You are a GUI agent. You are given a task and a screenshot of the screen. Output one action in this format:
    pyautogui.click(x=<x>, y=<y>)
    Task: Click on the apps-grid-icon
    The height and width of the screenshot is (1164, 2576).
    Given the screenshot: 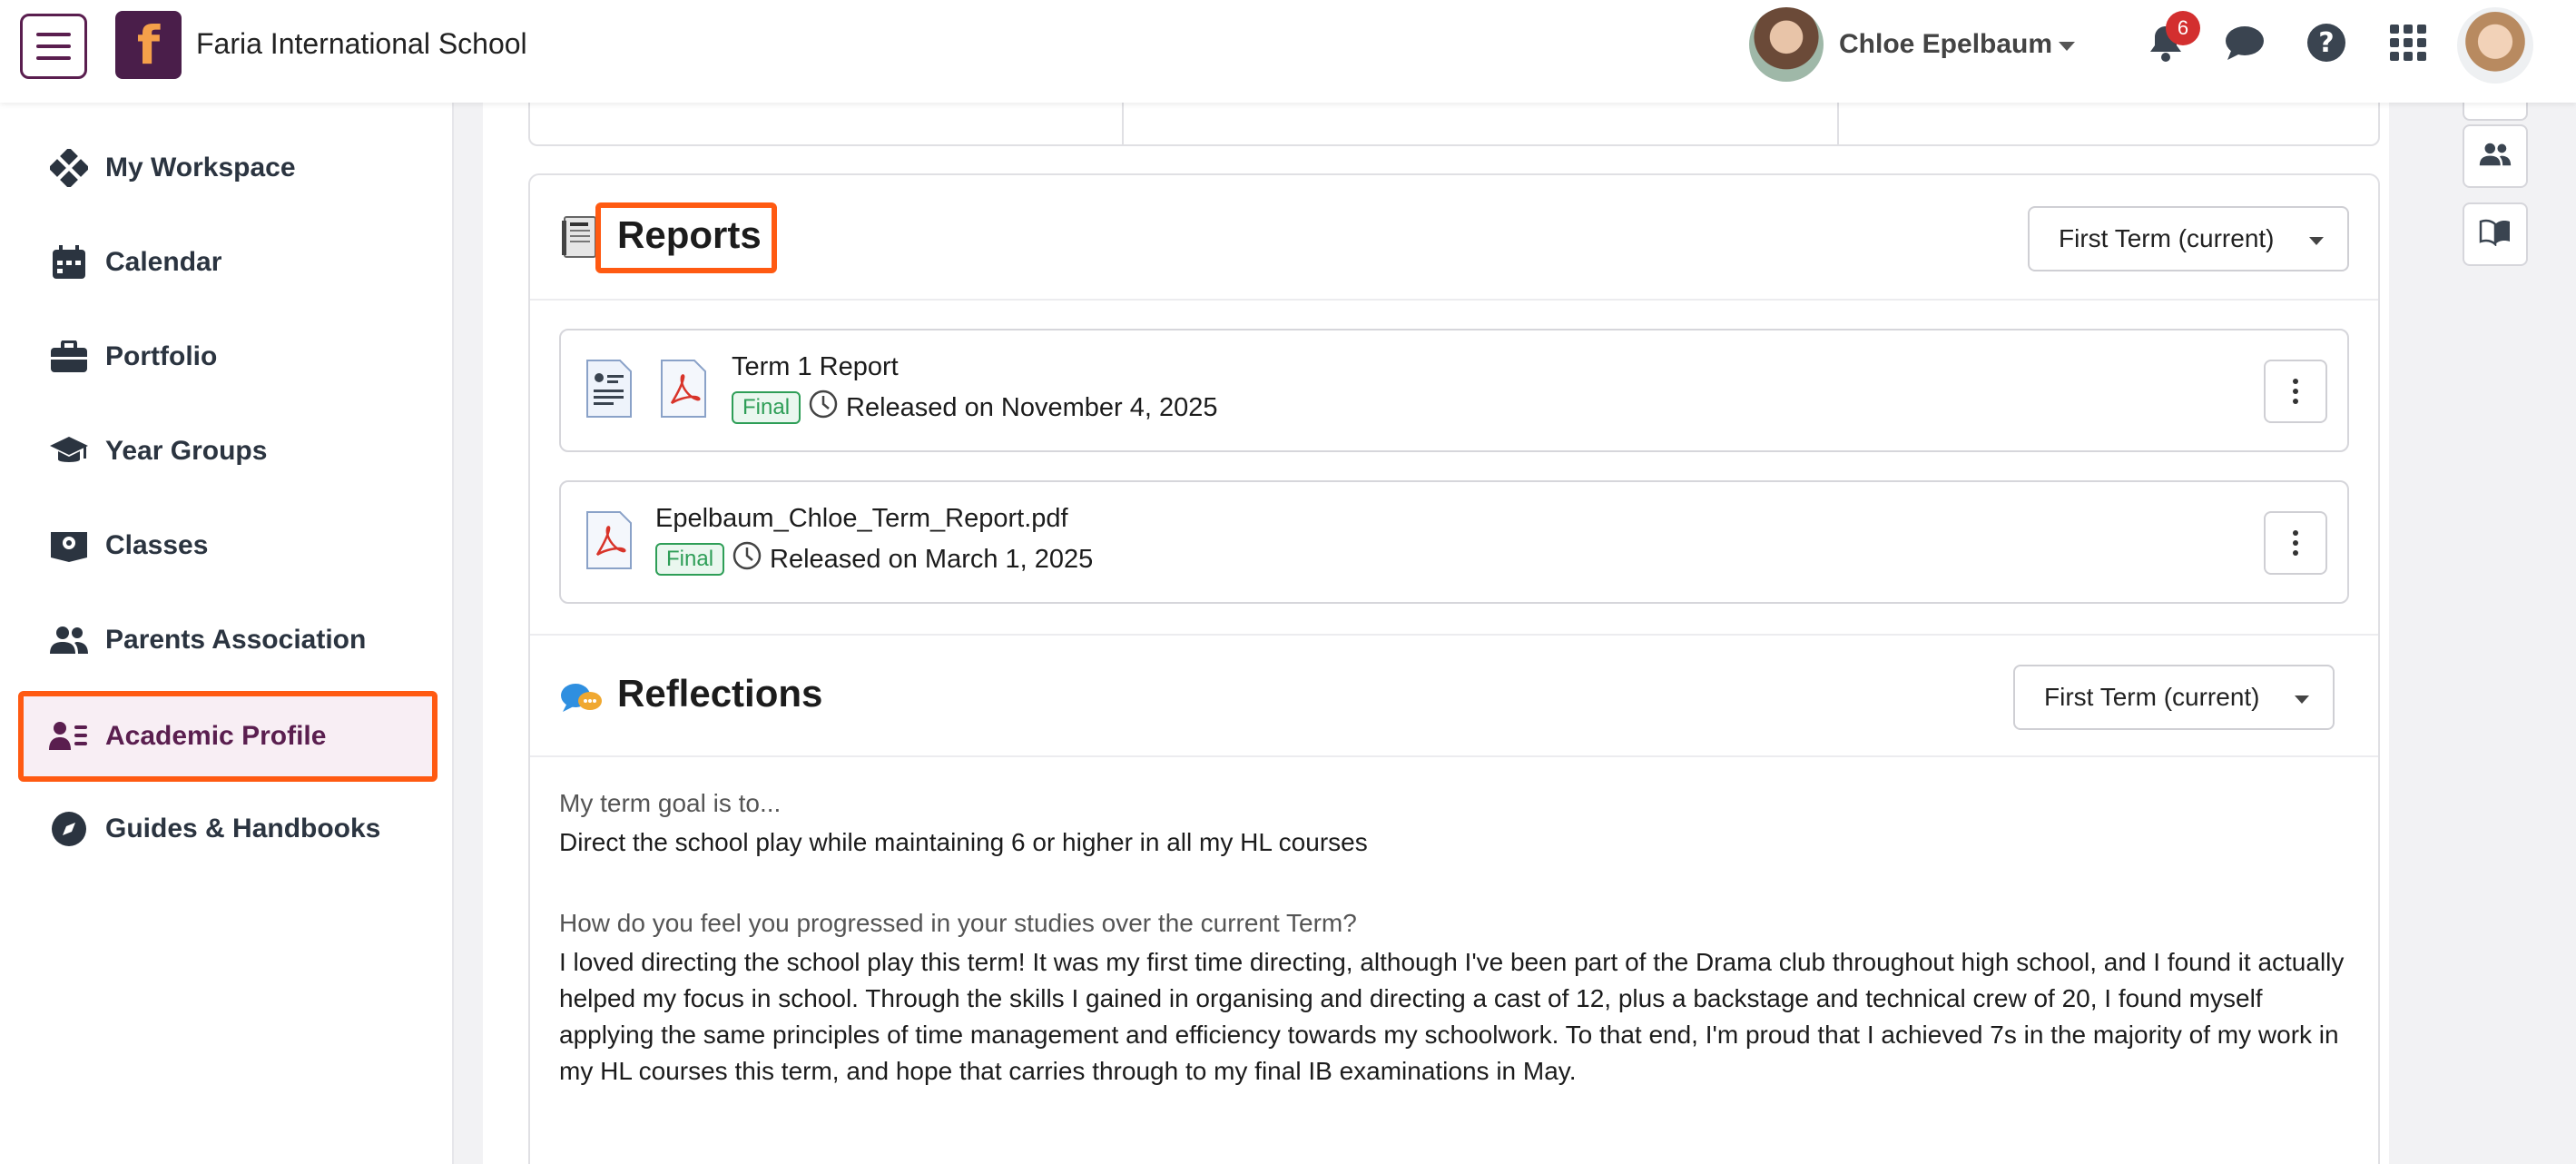 What is the action you would take?
    pyautogui.click(x=2408, y=43)
    